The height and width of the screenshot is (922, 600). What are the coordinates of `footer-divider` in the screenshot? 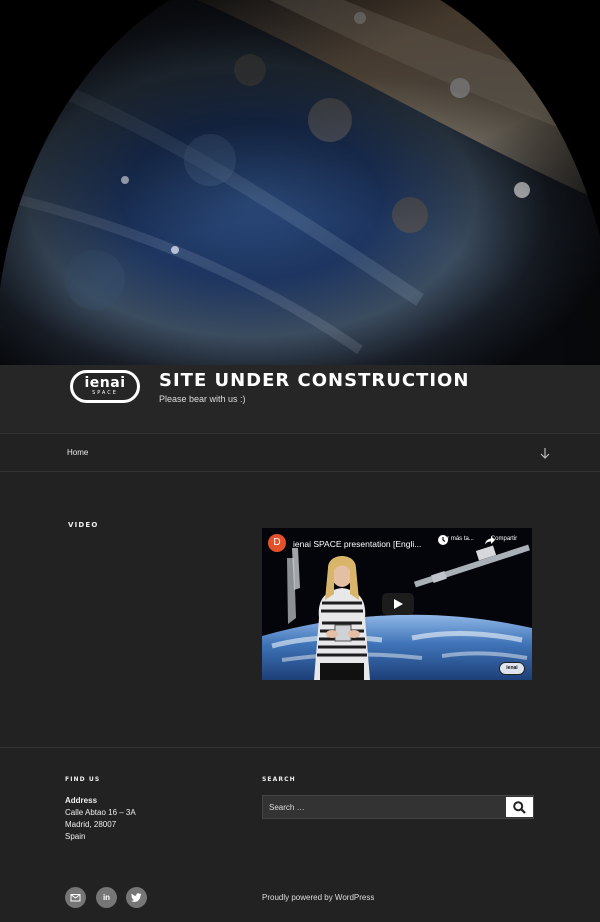 It's located at (300, 747).